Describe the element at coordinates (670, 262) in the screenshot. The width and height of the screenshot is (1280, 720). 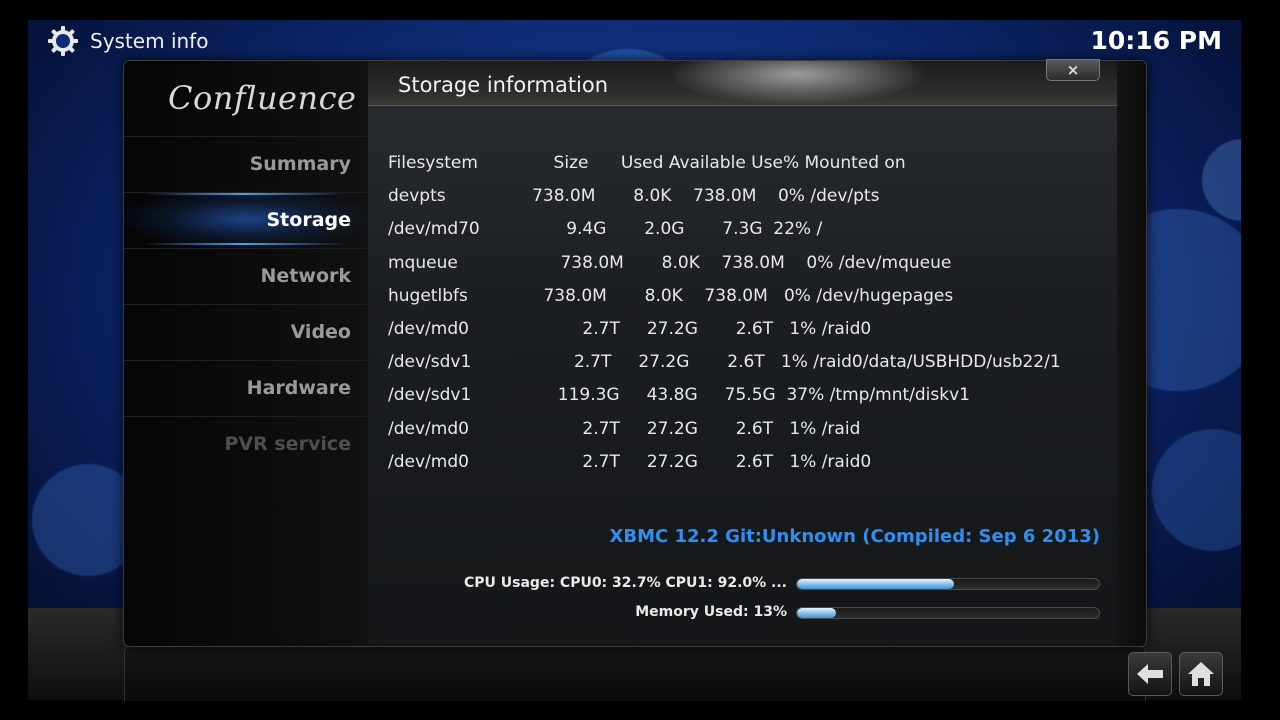
I see `storage-row: mqueue 738.0M 8.0K 738.0M 0% /dev/mqueue` at that location.